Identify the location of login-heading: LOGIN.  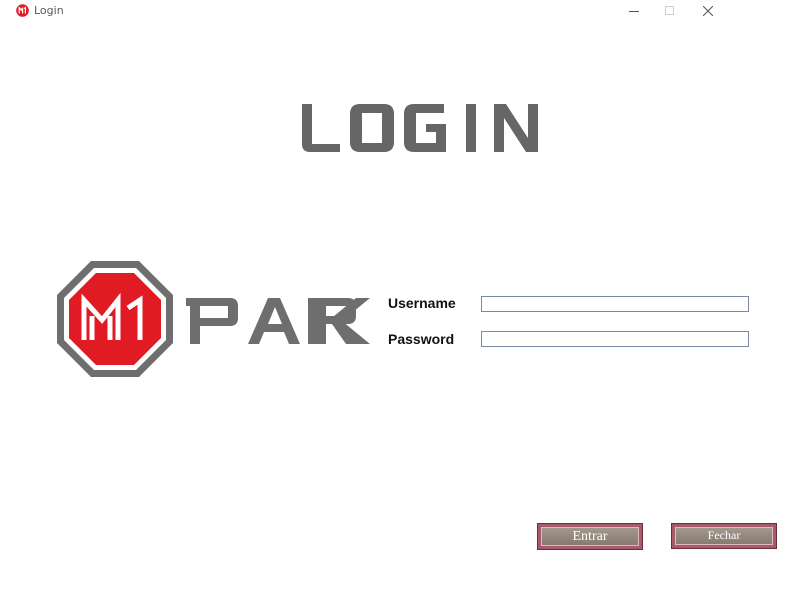
(425, 128).